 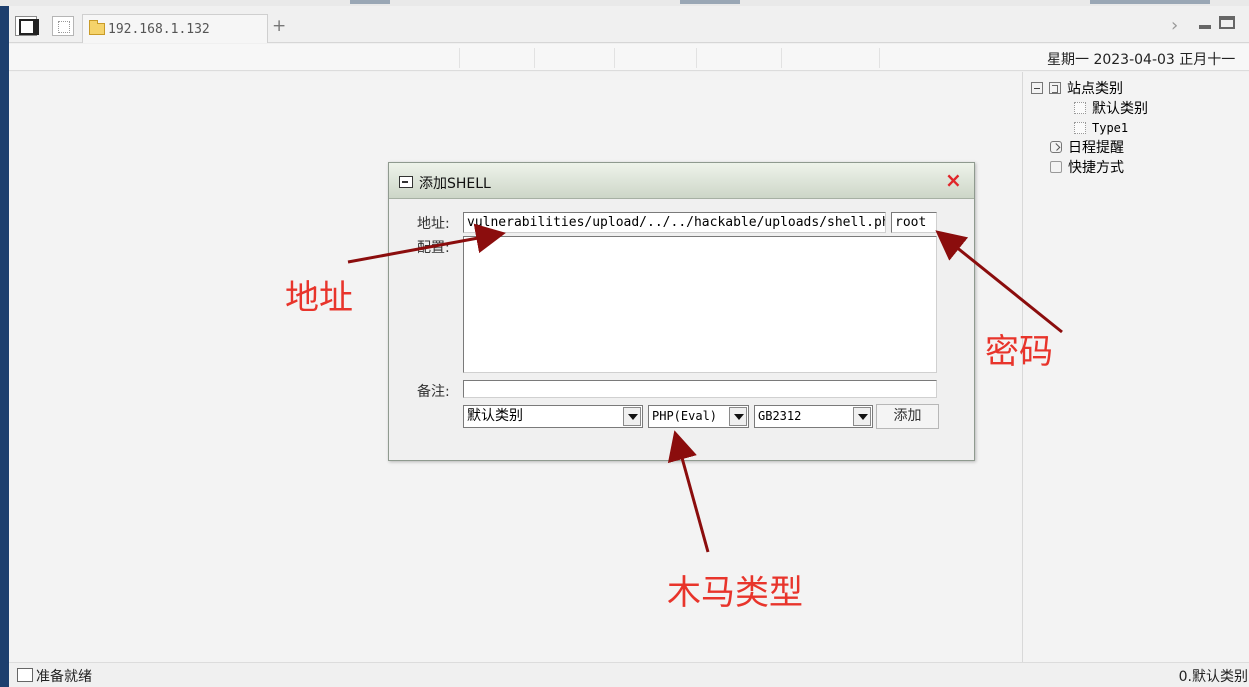 I want to click on tree-item-label: 日程提醒, so click(x=1096, y=148).